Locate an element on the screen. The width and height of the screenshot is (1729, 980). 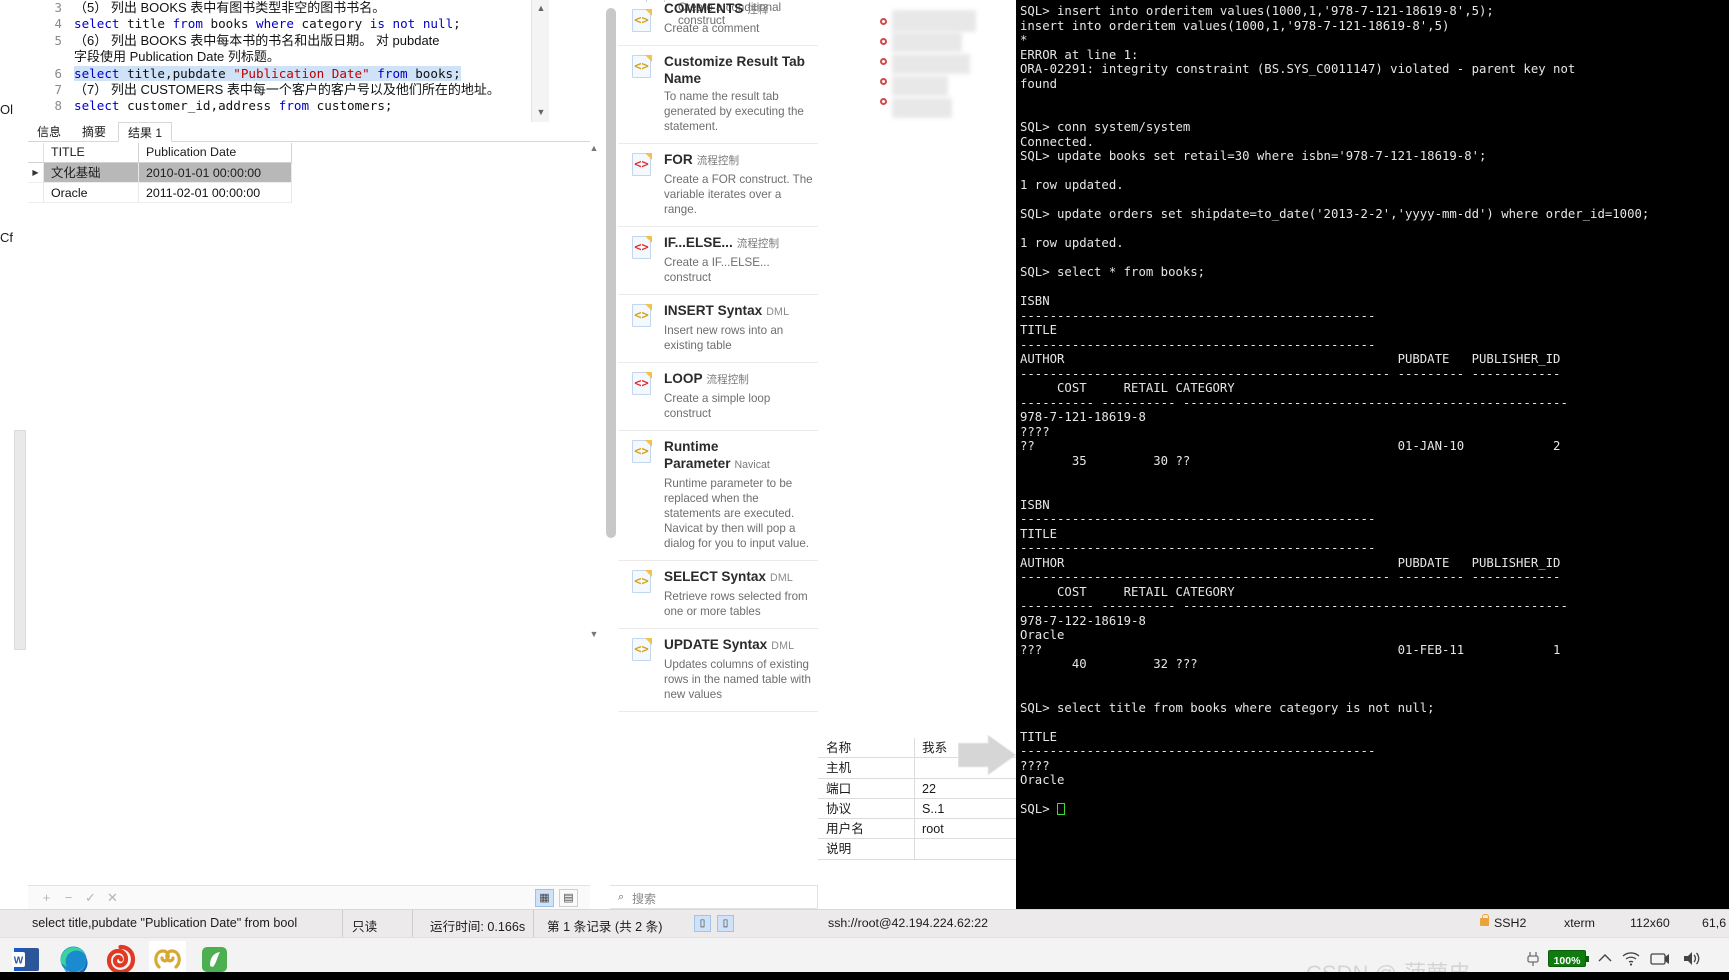
connection-detail-key: 端口 is located at coordinates (866, 788).